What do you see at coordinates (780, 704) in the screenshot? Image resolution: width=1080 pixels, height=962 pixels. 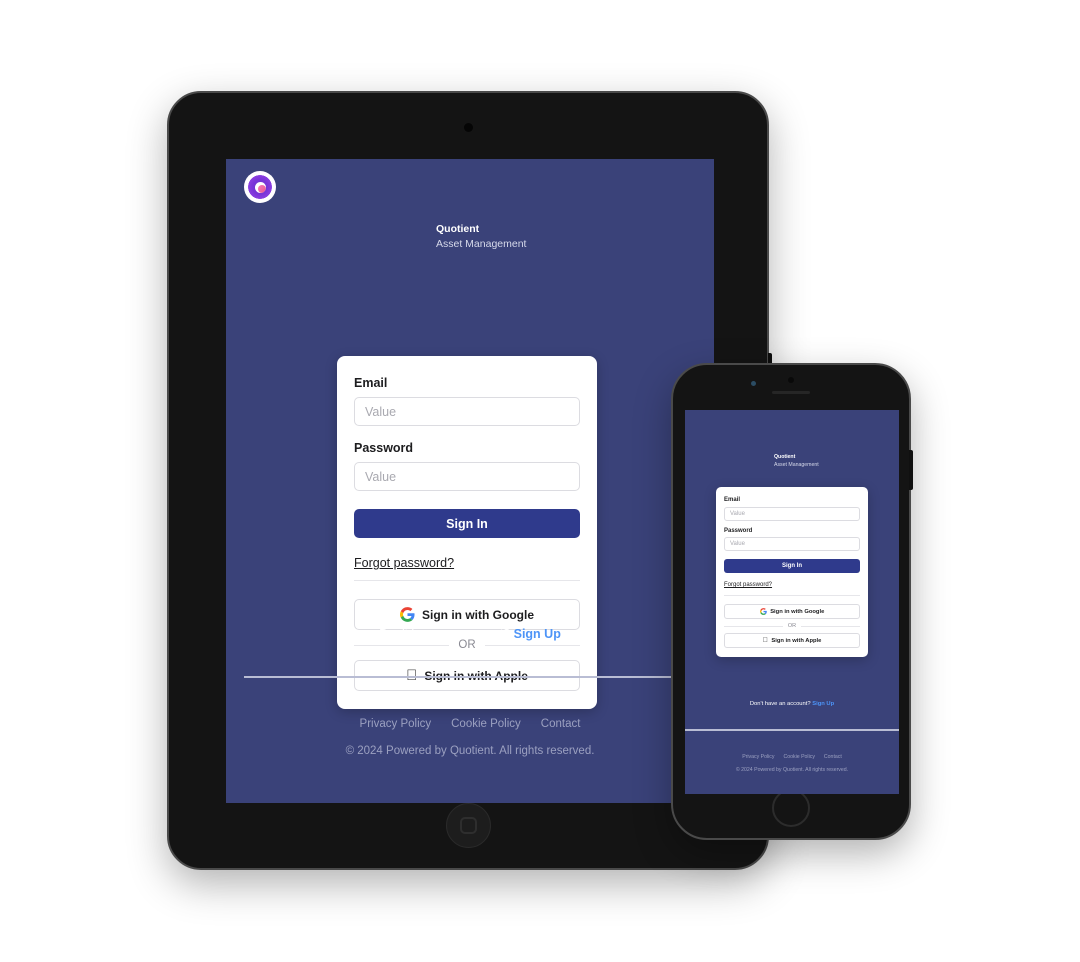 I see `signup-prompt-text-phone: Don't have an account?` at bounding box center [780, 704].